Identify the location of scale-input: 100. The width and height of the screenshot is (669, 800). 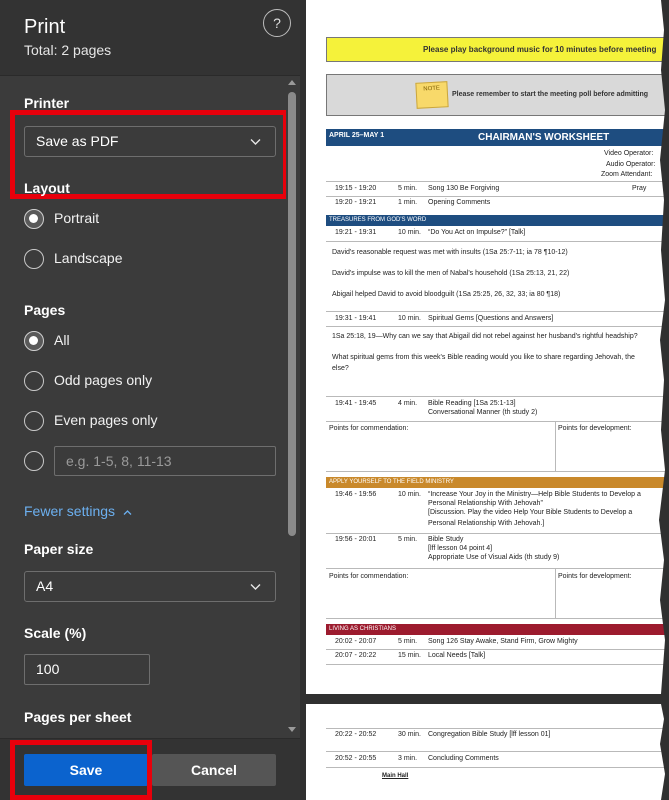
(87, 669).